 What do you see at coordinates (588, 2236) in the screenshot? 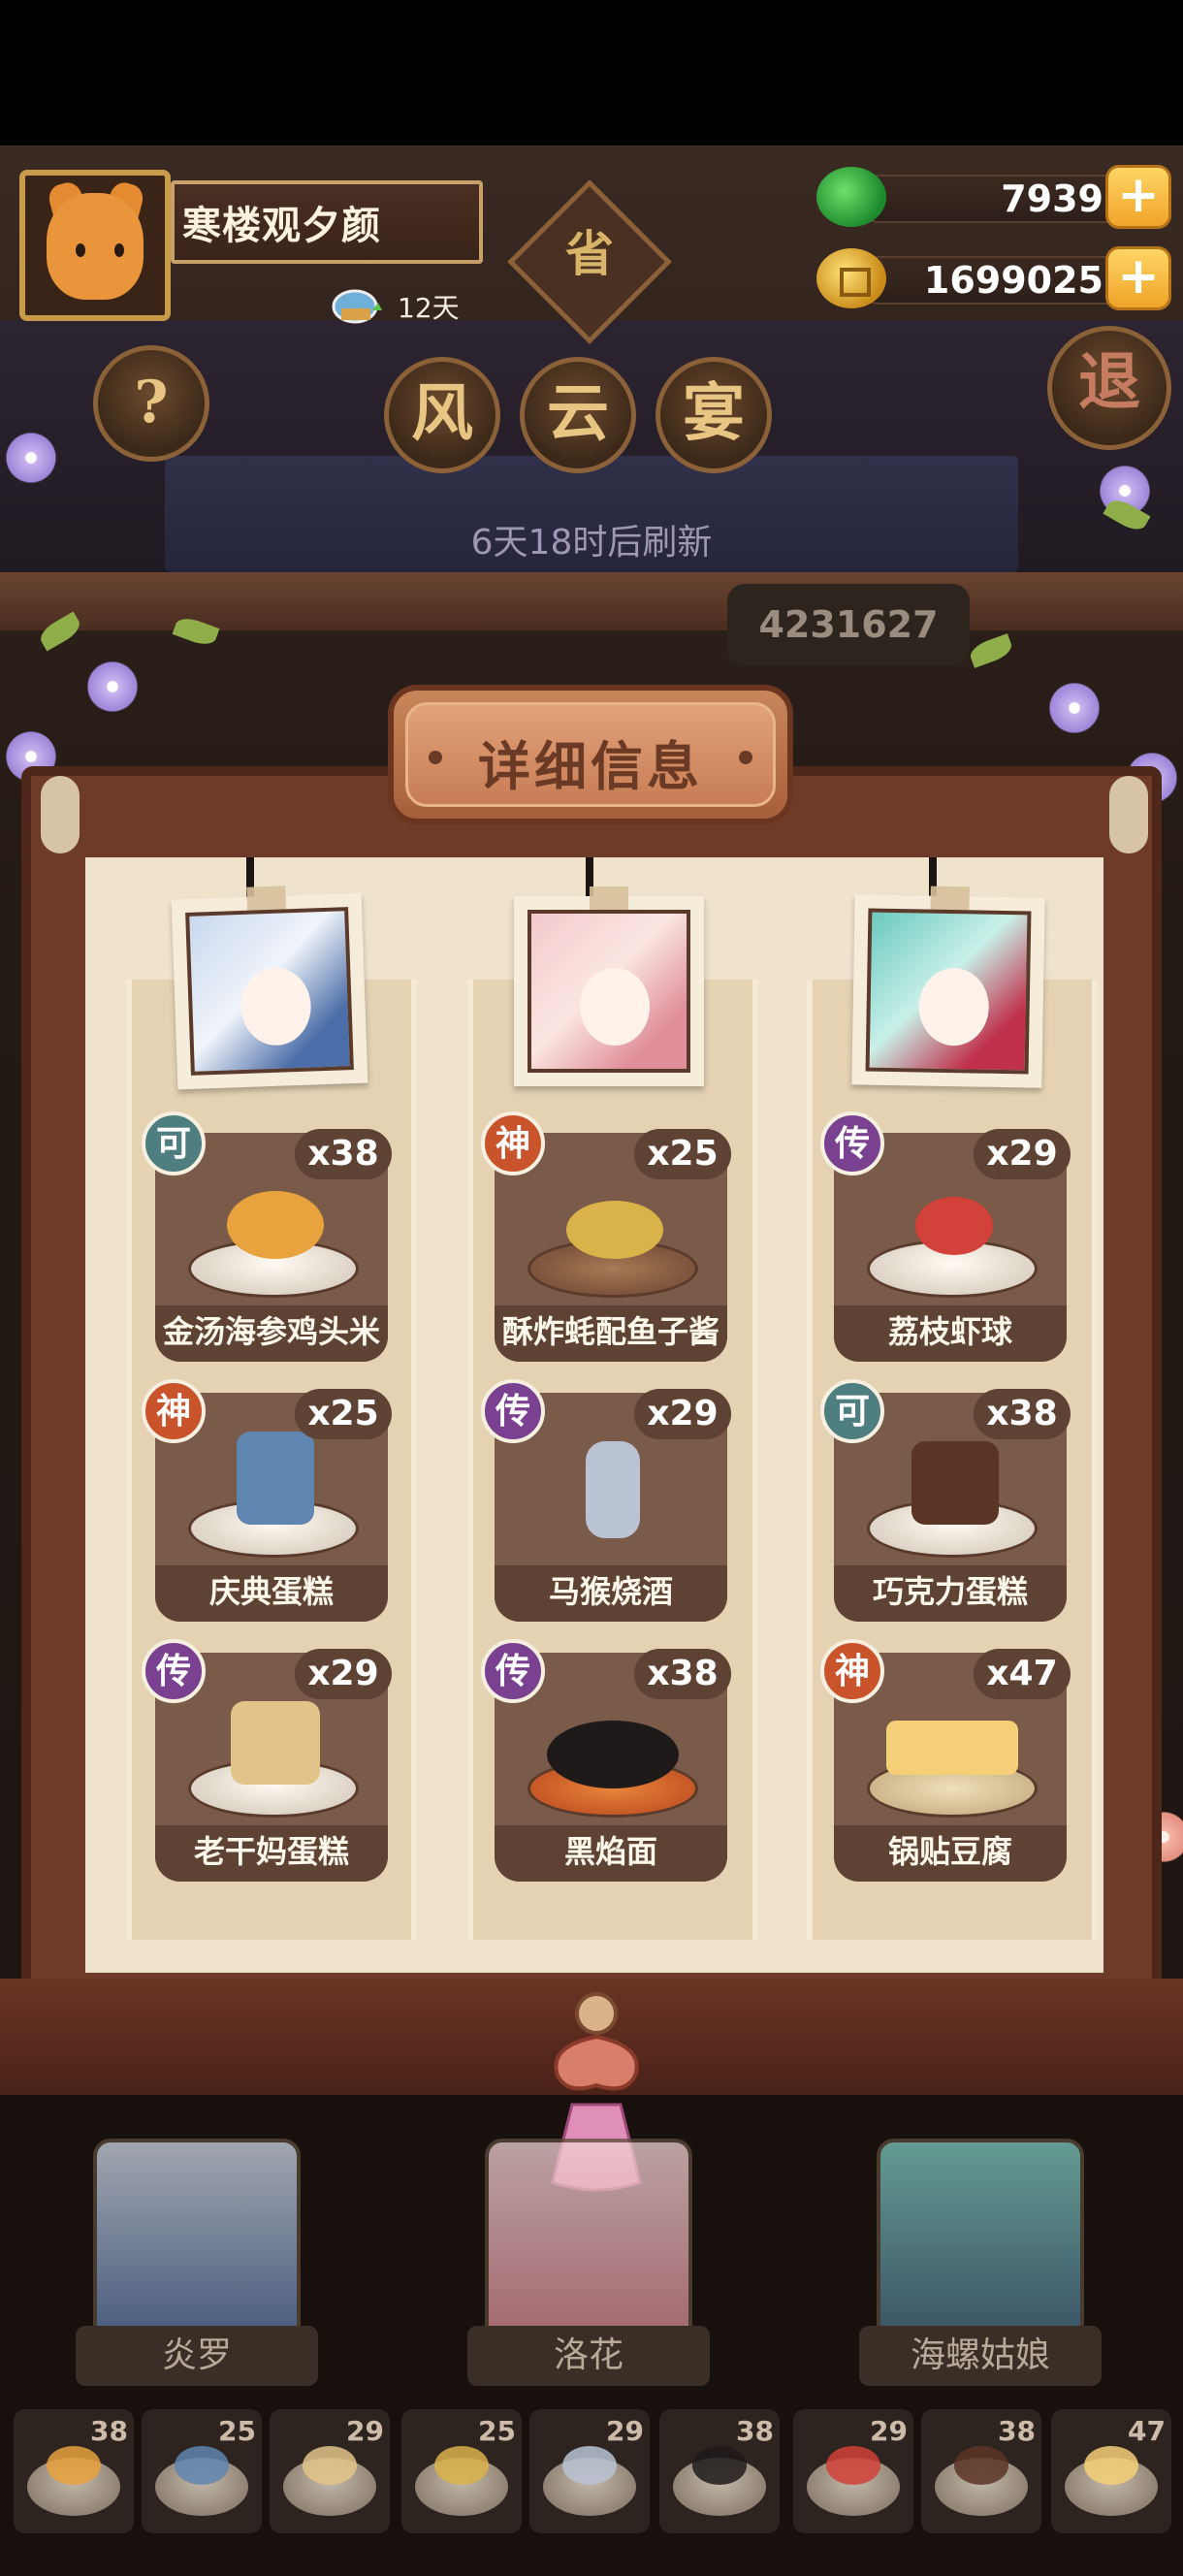
I see `chef-card-luohua` at bounding box center [588, 2236].